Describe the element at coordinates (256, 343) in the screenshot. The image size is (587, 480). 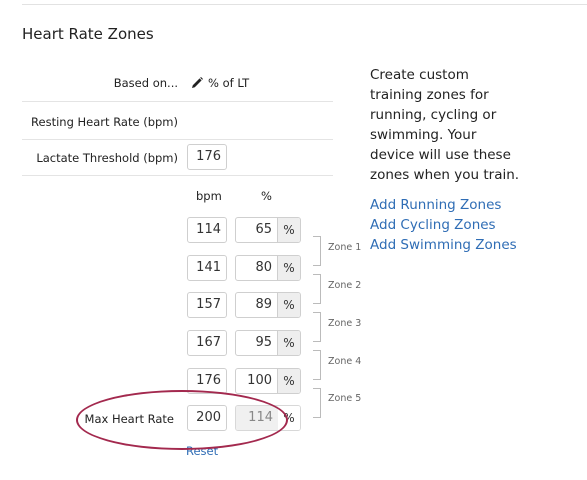
I see `zone-4-percent-value: 95` at that location.